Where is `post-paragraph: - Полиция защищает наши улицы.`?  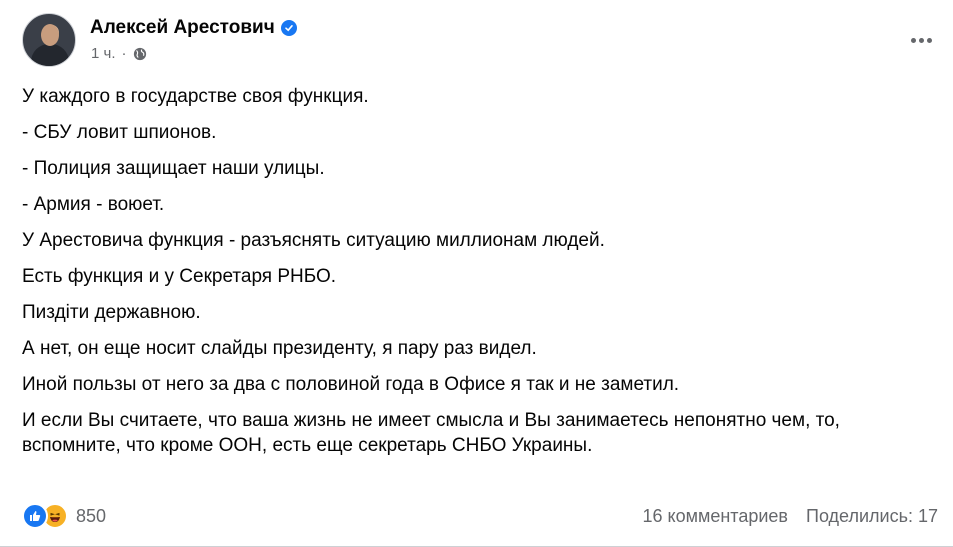 post-paragraph: - Полиция защищает наши улицы. is located at coordinates (173, 168).